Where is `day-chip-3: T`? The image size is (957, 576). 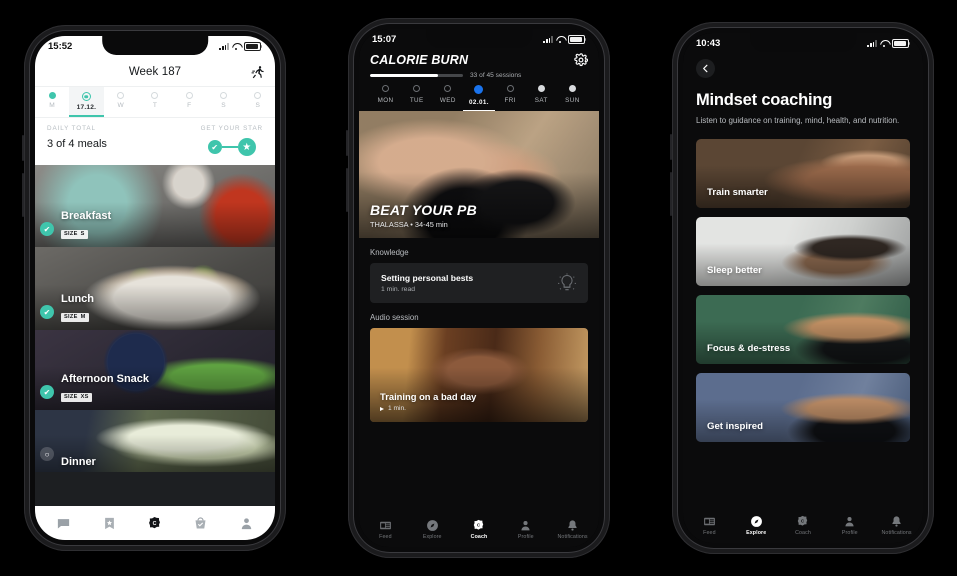
day-chip-3: T is located at coordinates (155, 102).